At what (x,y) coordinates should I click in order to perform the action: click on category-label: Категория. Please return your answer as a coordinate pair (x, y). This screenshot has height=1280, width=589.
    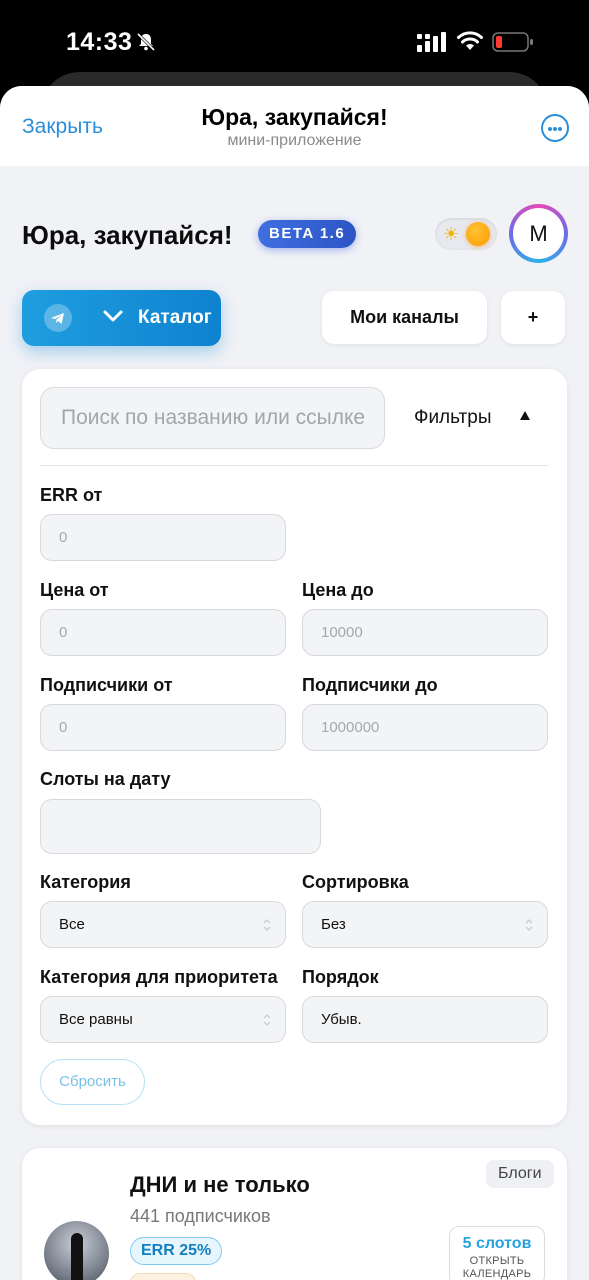
    Looking at the image, I should click on (85, 882).